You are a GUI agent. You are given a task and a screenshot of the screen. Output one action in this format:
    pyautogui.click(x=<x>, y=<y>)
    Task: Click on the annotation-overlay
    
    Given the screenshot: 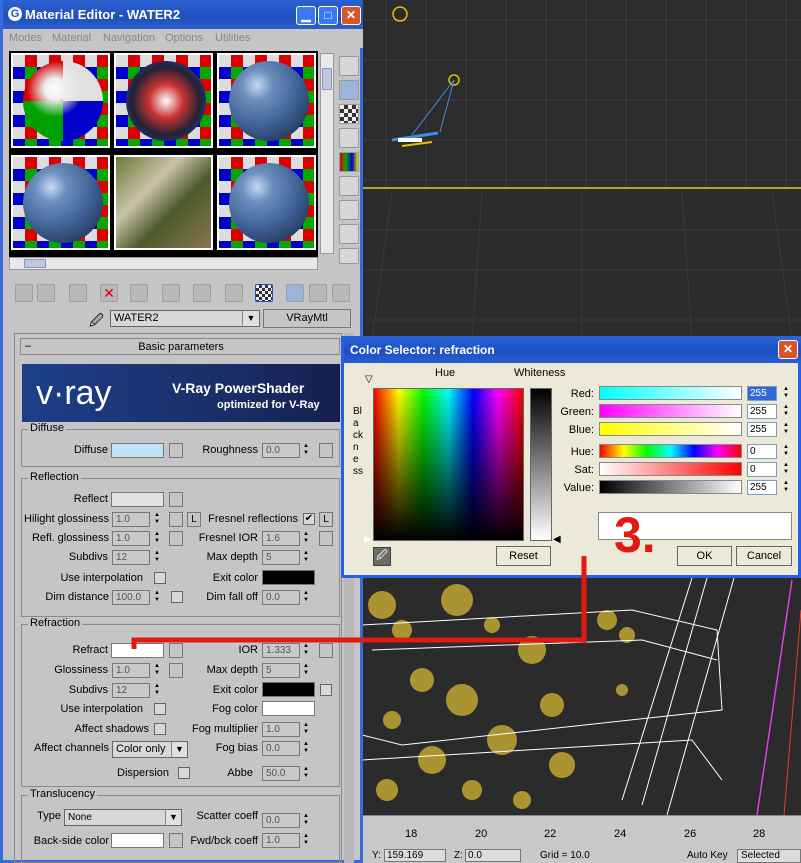 What is the action you would take?
    pyautogui.click(x=359, y=602)
    